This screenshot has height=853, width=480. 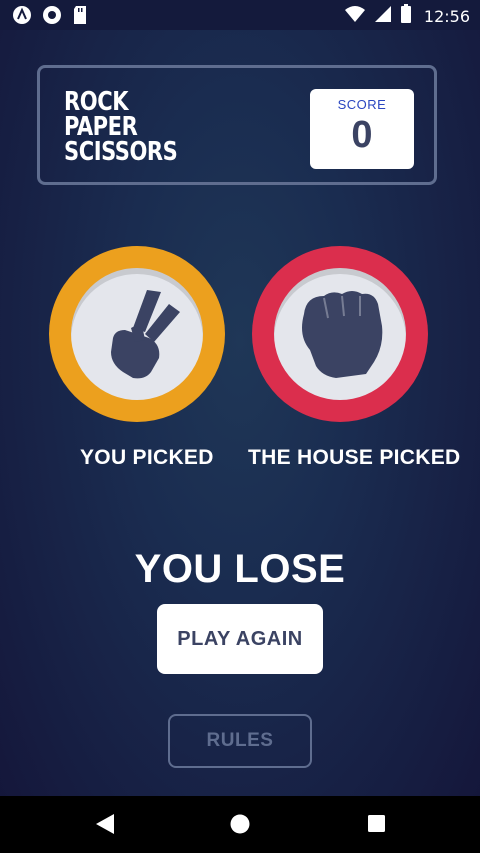 I want to click on score-value: 0, so click(x=362, y=135).